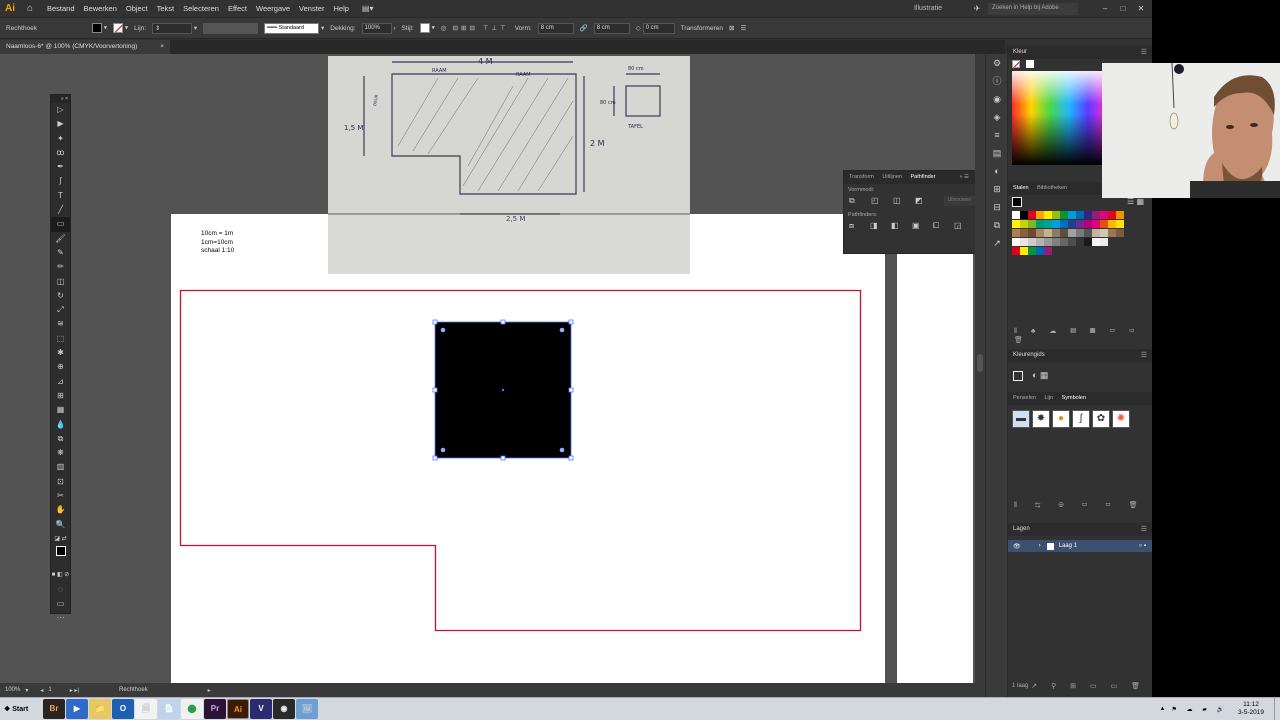 The height and width of the screenshot is (720, 1280). I want to click on menu-venster: Venster, so click(311, 8).